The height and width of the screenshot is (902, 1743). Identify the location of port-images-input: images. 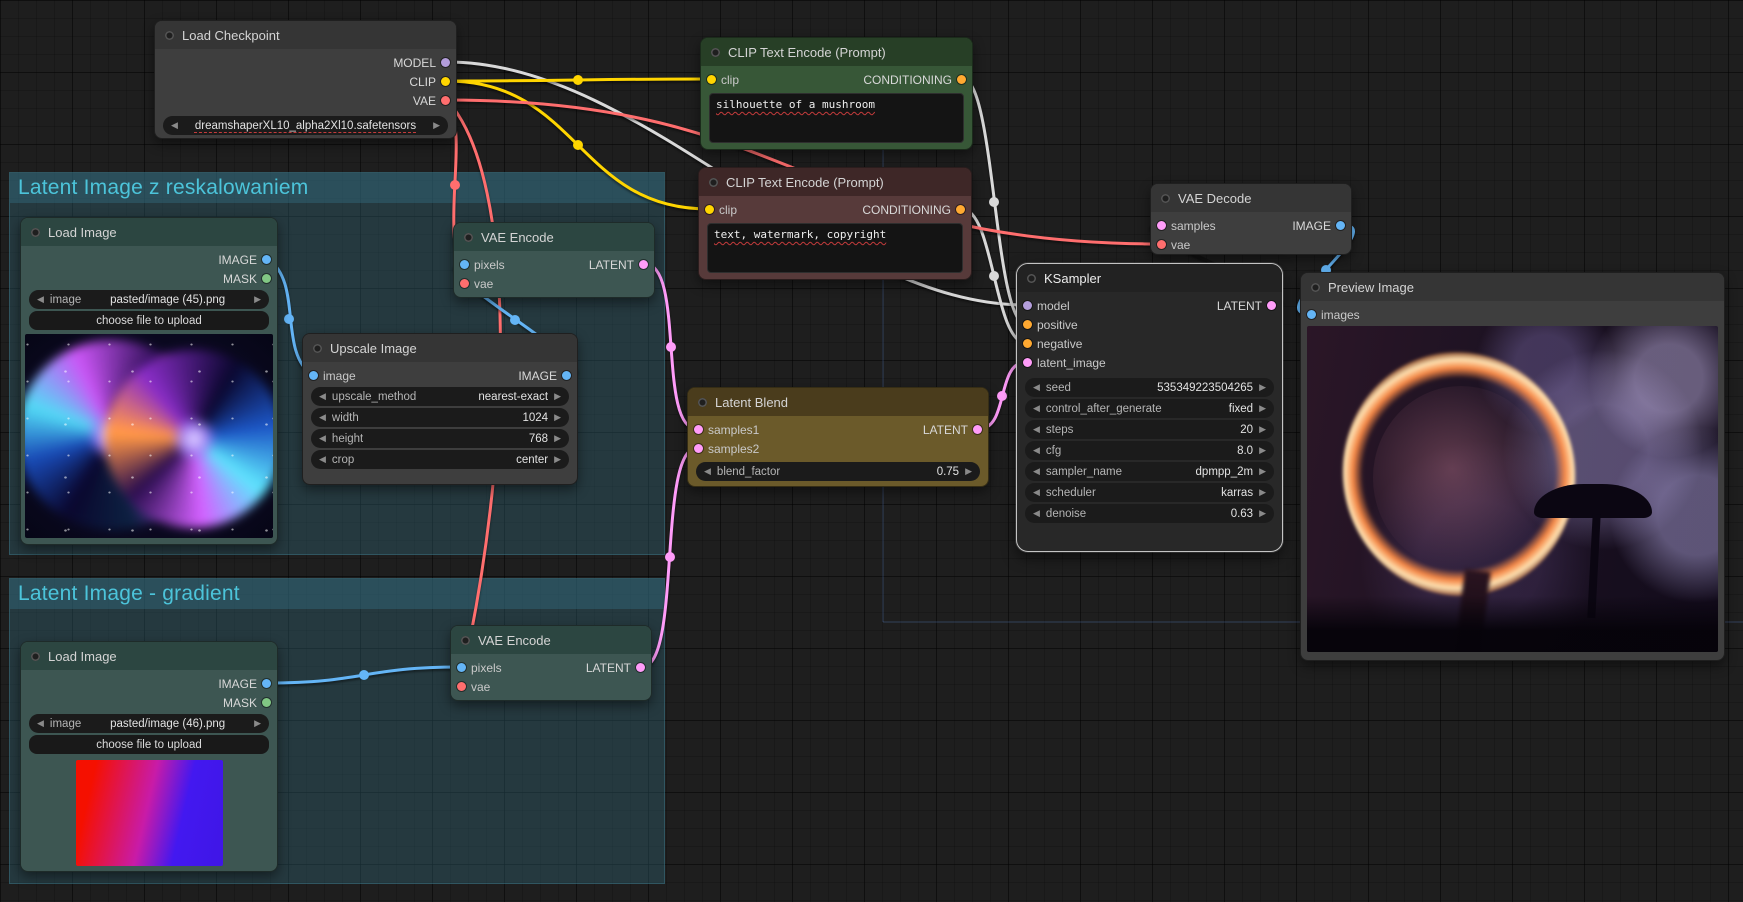
(1333, 315).